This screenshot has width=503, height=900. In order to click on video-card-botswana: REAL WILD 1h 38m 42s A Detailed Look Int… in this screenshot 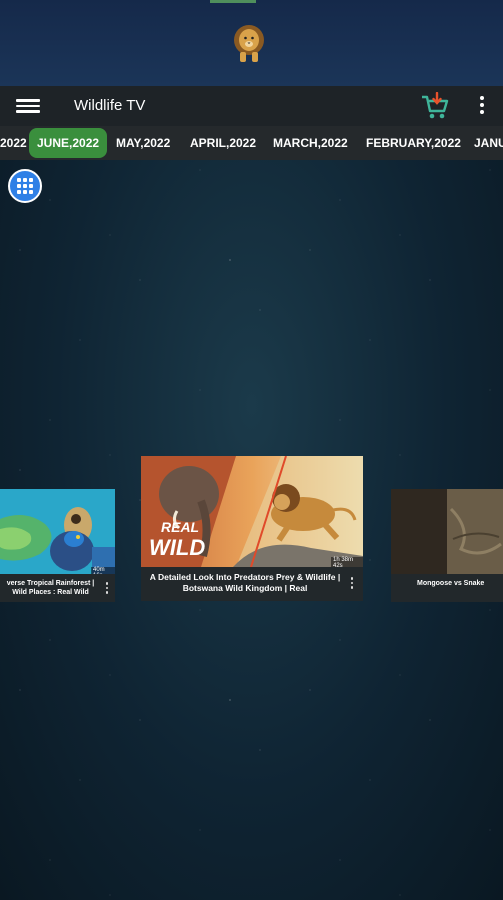, I will do `click(252, 528)`.